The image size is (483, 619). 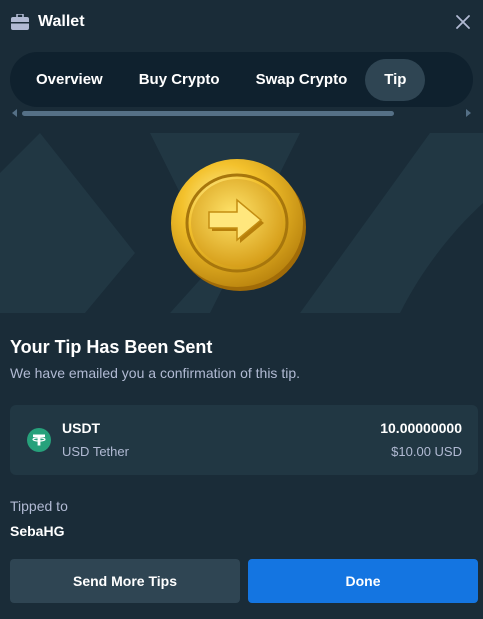 What do you see at coordinates (125, 581) in the screenshot?
I see `send-more-tips-button: Send More Tips` at bounding box center [125, 581].